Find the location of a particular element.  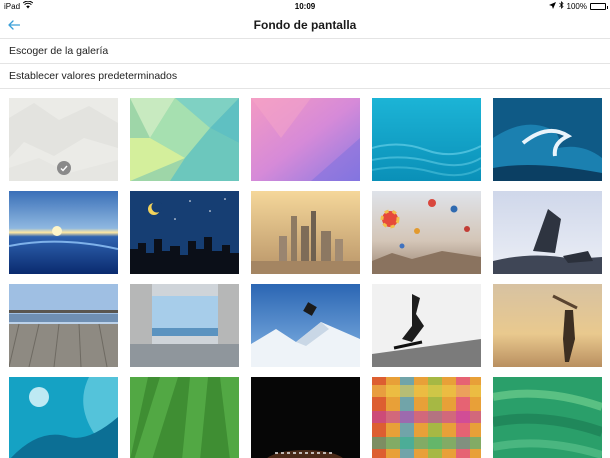

wallpaper-thumb-concrete-arch-sea is located at coordinates (184, 325).